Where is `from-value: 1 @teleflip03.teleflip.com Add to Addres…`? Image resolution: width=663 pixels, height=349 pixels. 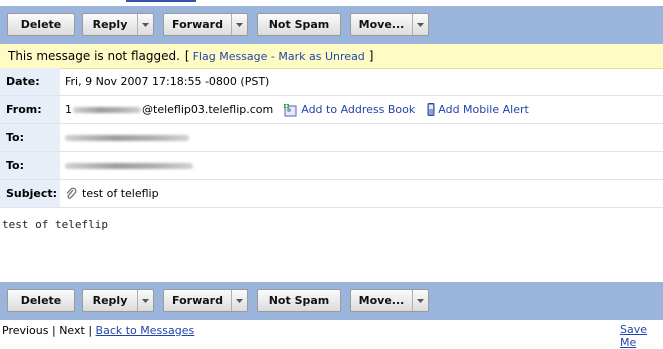
from-value: 1 @teleflip03.teleflip.com Add to Addres… is located at coordinates (294, 109).